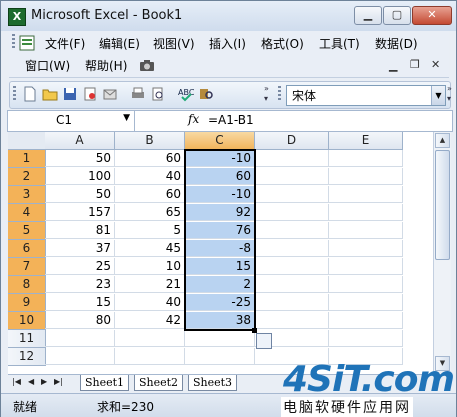 This screenshot has height=417, width=457. I want to click on cell-a2: 100, so click(80, 176).